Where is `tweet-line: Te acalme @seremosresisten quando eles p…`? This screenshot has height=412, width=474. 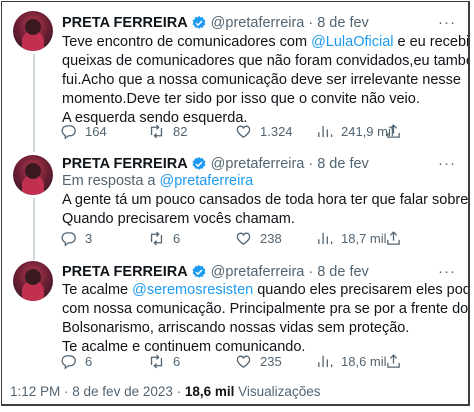 tweet-line: Te acalme @seremosresisten quando eles p… is located at coordinates (265, 290).